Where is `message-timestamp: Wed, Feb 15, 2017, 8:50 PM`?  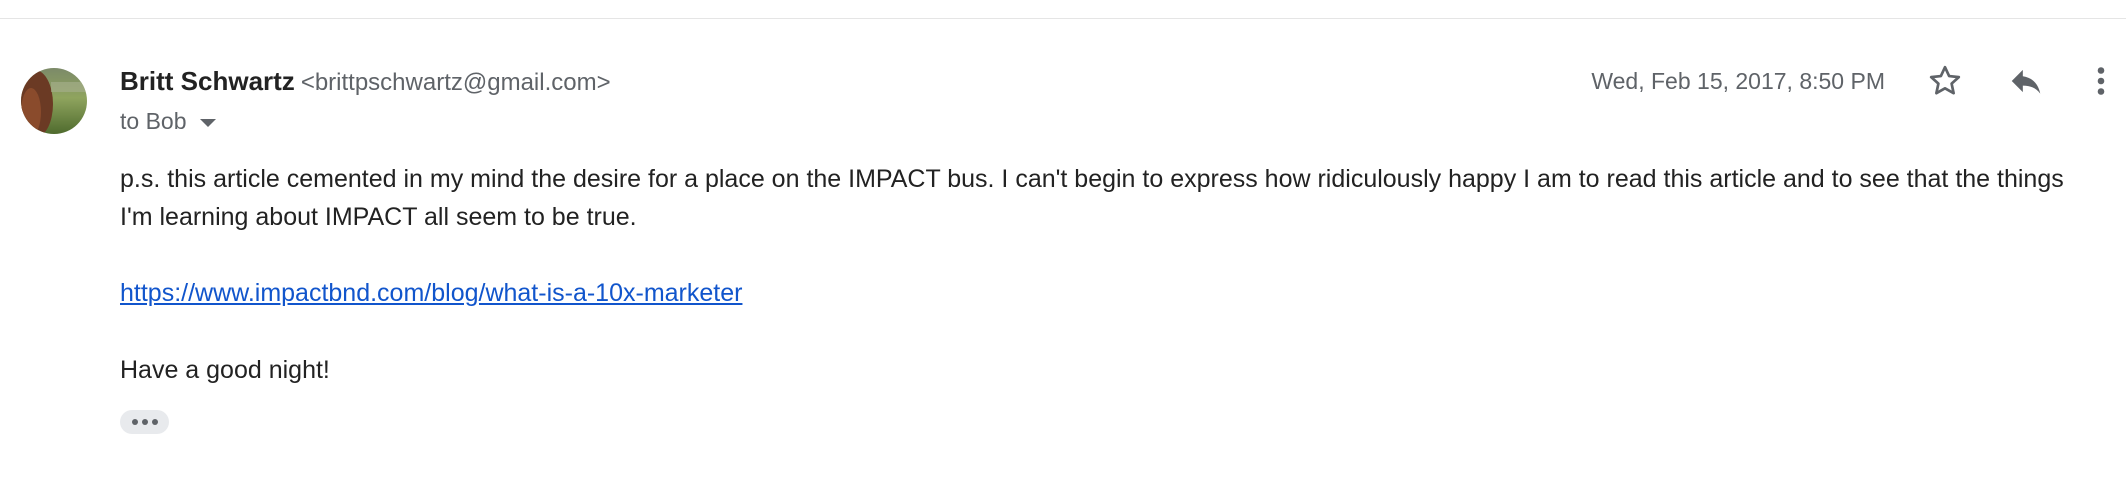 message-timestamp: Wed, Feb 15, 2017, 8:50 PM is located at coordinates (1738, 81).